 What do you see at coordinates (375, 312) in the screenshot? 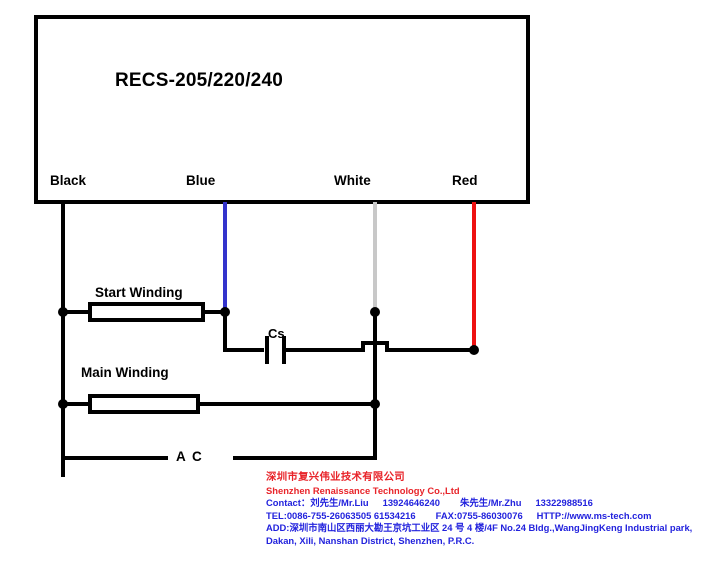
I see `junction-dot-common-top` at bounding box center [375, 312].